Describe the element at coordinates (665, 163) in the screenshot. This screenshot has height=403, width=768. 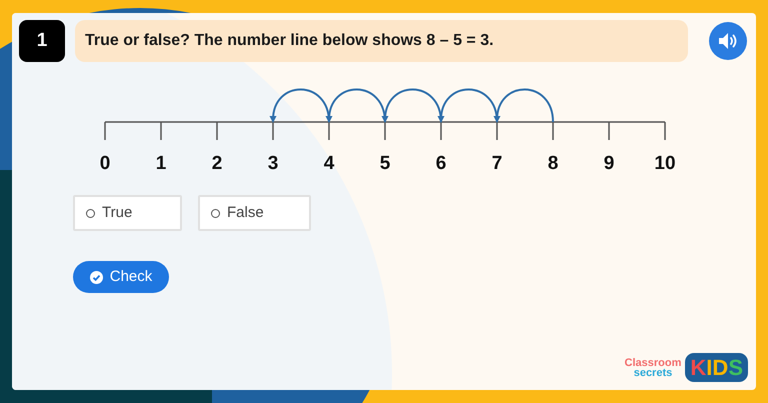
I see `tick-label: 10` at that location.